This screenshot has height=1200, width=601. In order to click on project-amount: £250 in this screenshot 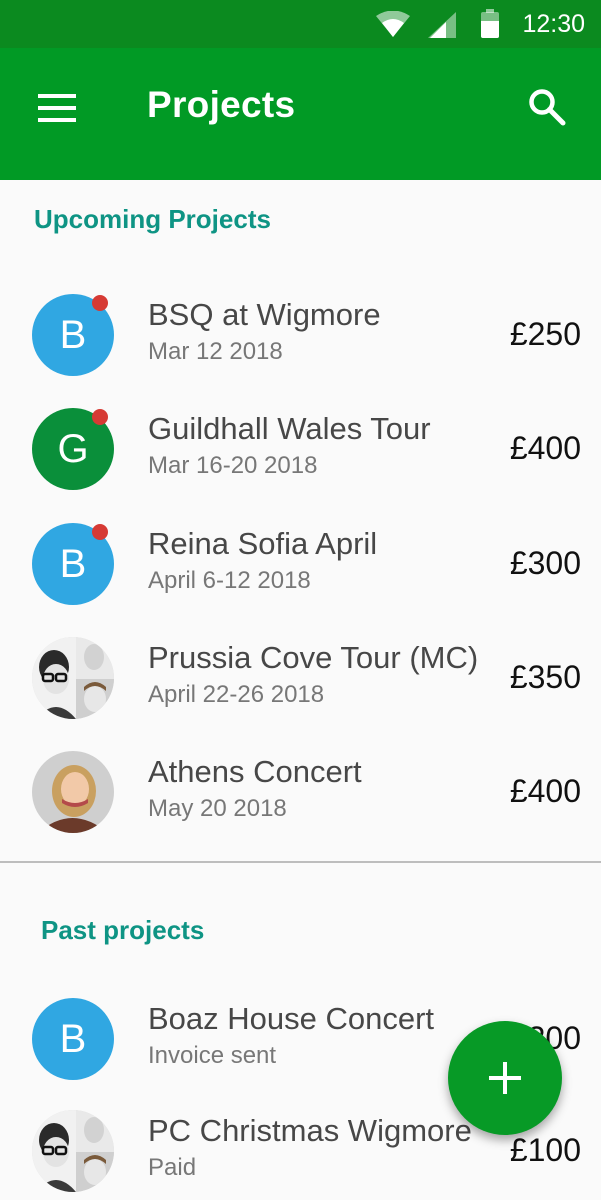, I will do `click(545, 334)`.